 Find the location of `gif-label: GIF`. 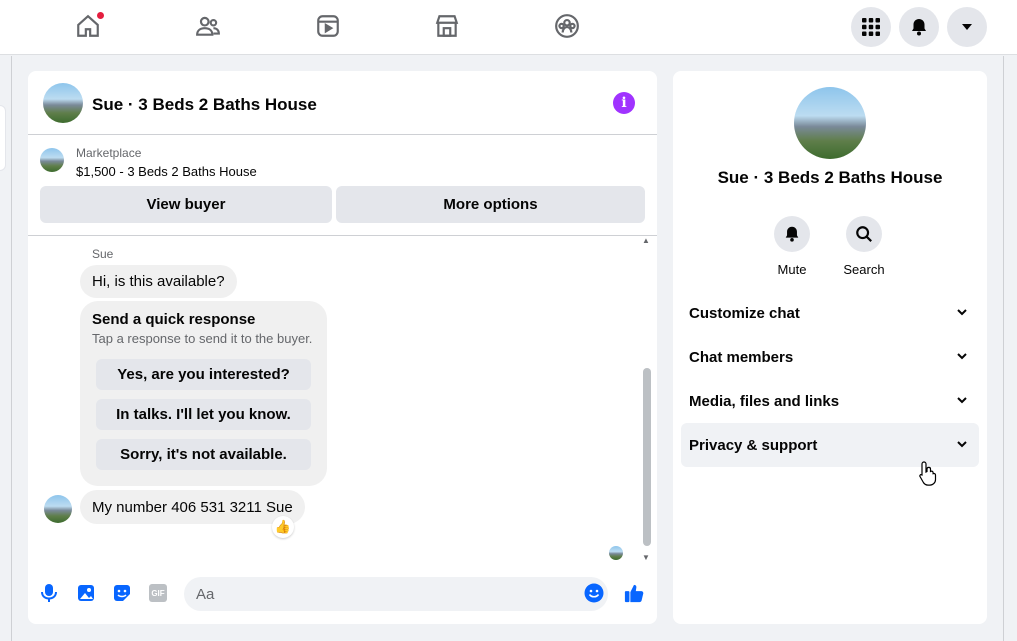

gif-label: GIF is located at coordinates (158, 593).